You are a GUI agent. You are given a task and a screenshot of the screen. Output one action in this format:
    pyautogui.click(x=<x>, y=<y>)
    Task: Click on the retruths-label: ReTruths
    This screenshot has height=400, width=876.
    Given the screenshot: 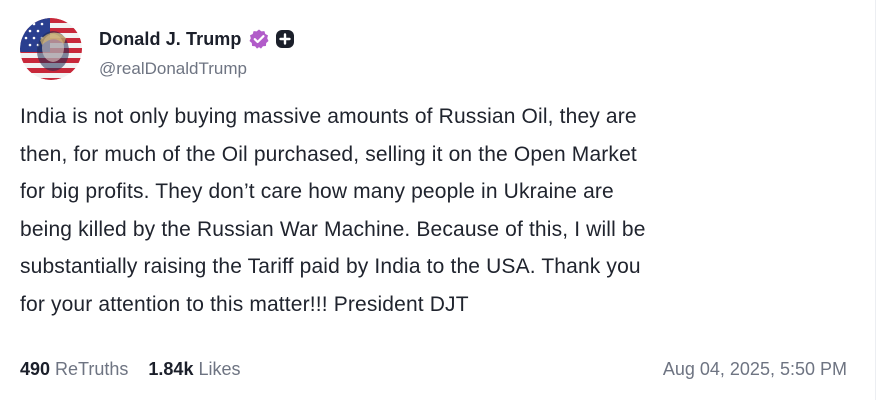 What is the action you would take?
    pyautogui.click(x=92, y=368)
    